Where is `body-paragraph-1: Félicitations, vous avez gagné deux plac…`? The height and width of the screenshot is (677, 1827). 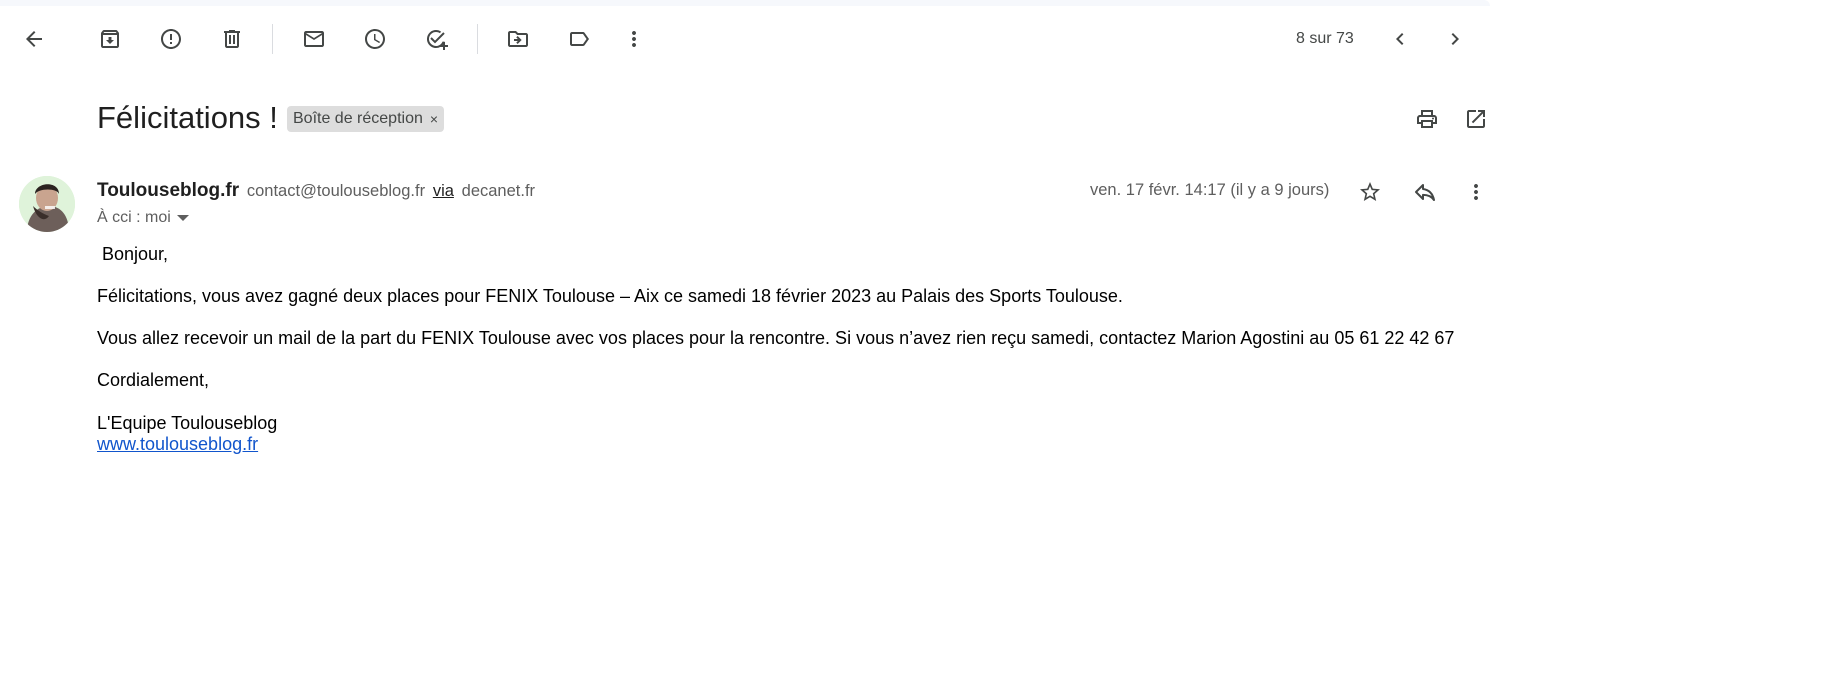 body-paragraph-1: Félicitations, vous avez gagné deux plac… is located at coordinates (610, 296).